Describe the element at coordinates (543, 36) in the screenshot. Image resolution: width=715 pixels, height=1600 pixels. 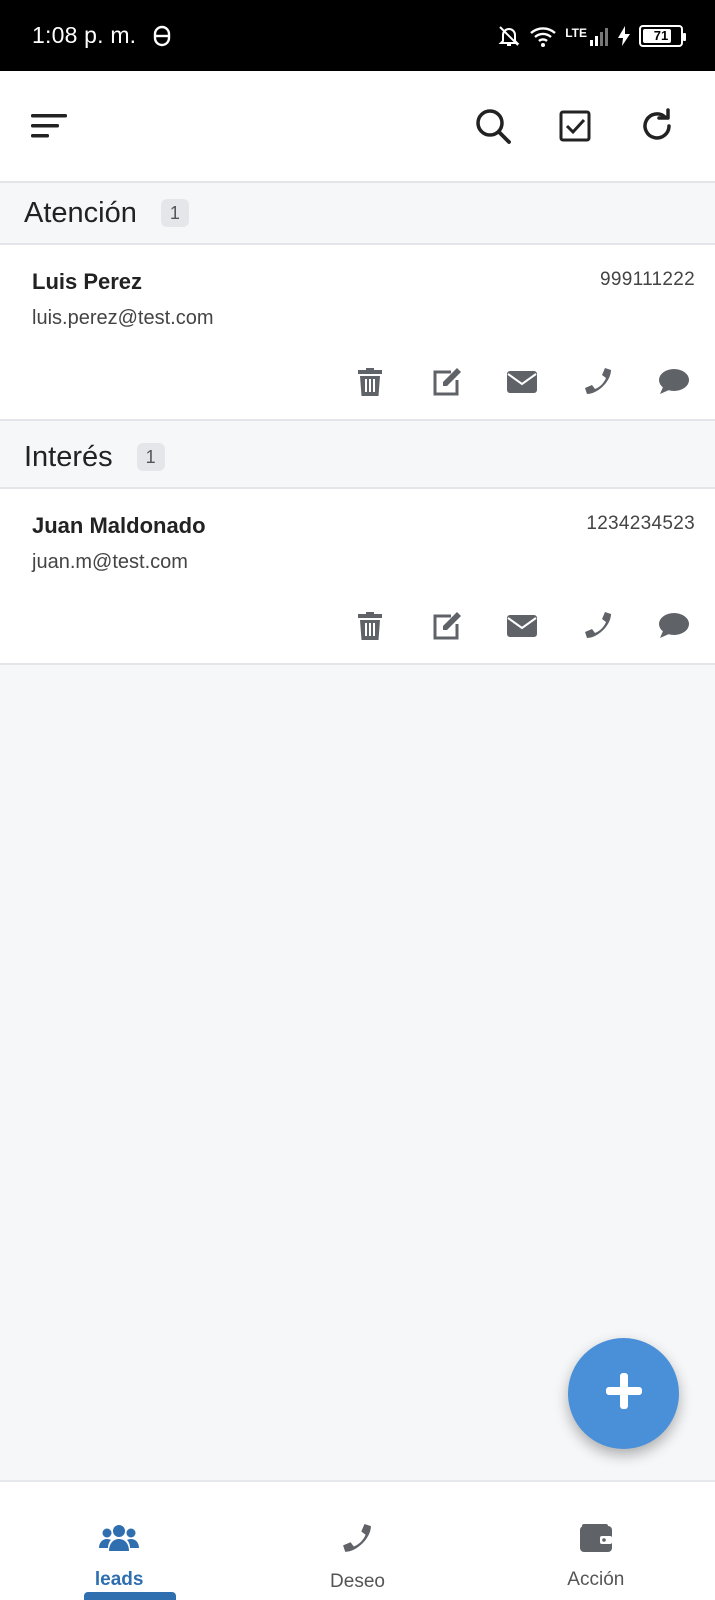
I see `wifi-icon` at that location.